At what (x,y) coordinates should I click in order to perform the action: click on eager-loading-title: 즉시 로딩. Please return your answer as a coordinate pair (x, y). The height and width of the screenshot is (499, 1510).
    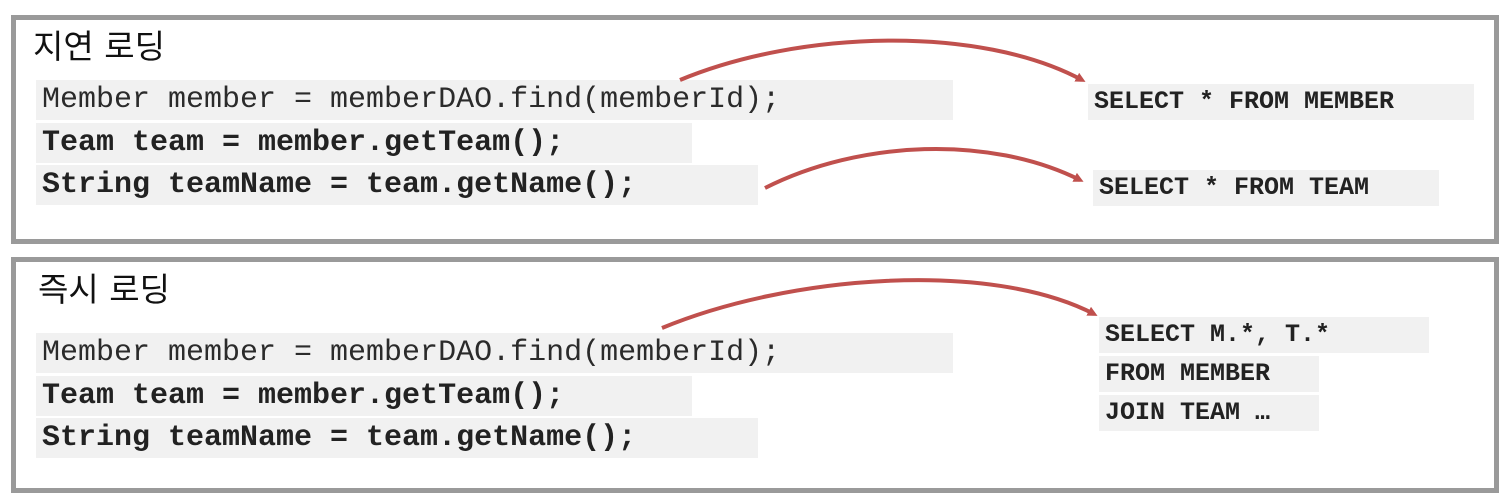
    Looking at the image, I should click on (104, 289).